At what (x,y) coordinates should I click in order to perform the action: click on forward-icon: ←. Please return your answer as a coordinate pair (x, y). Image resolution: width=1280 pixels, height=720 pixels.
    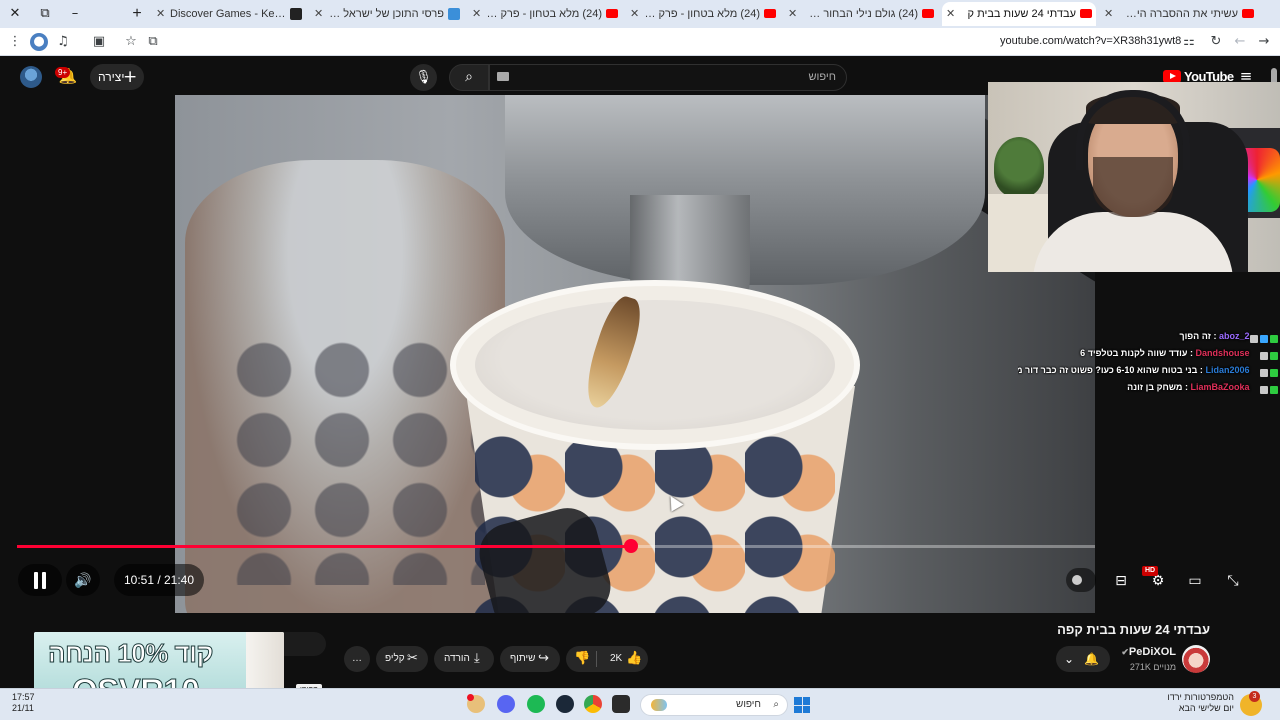
    Looking at the image, I should click on (1240, 42).